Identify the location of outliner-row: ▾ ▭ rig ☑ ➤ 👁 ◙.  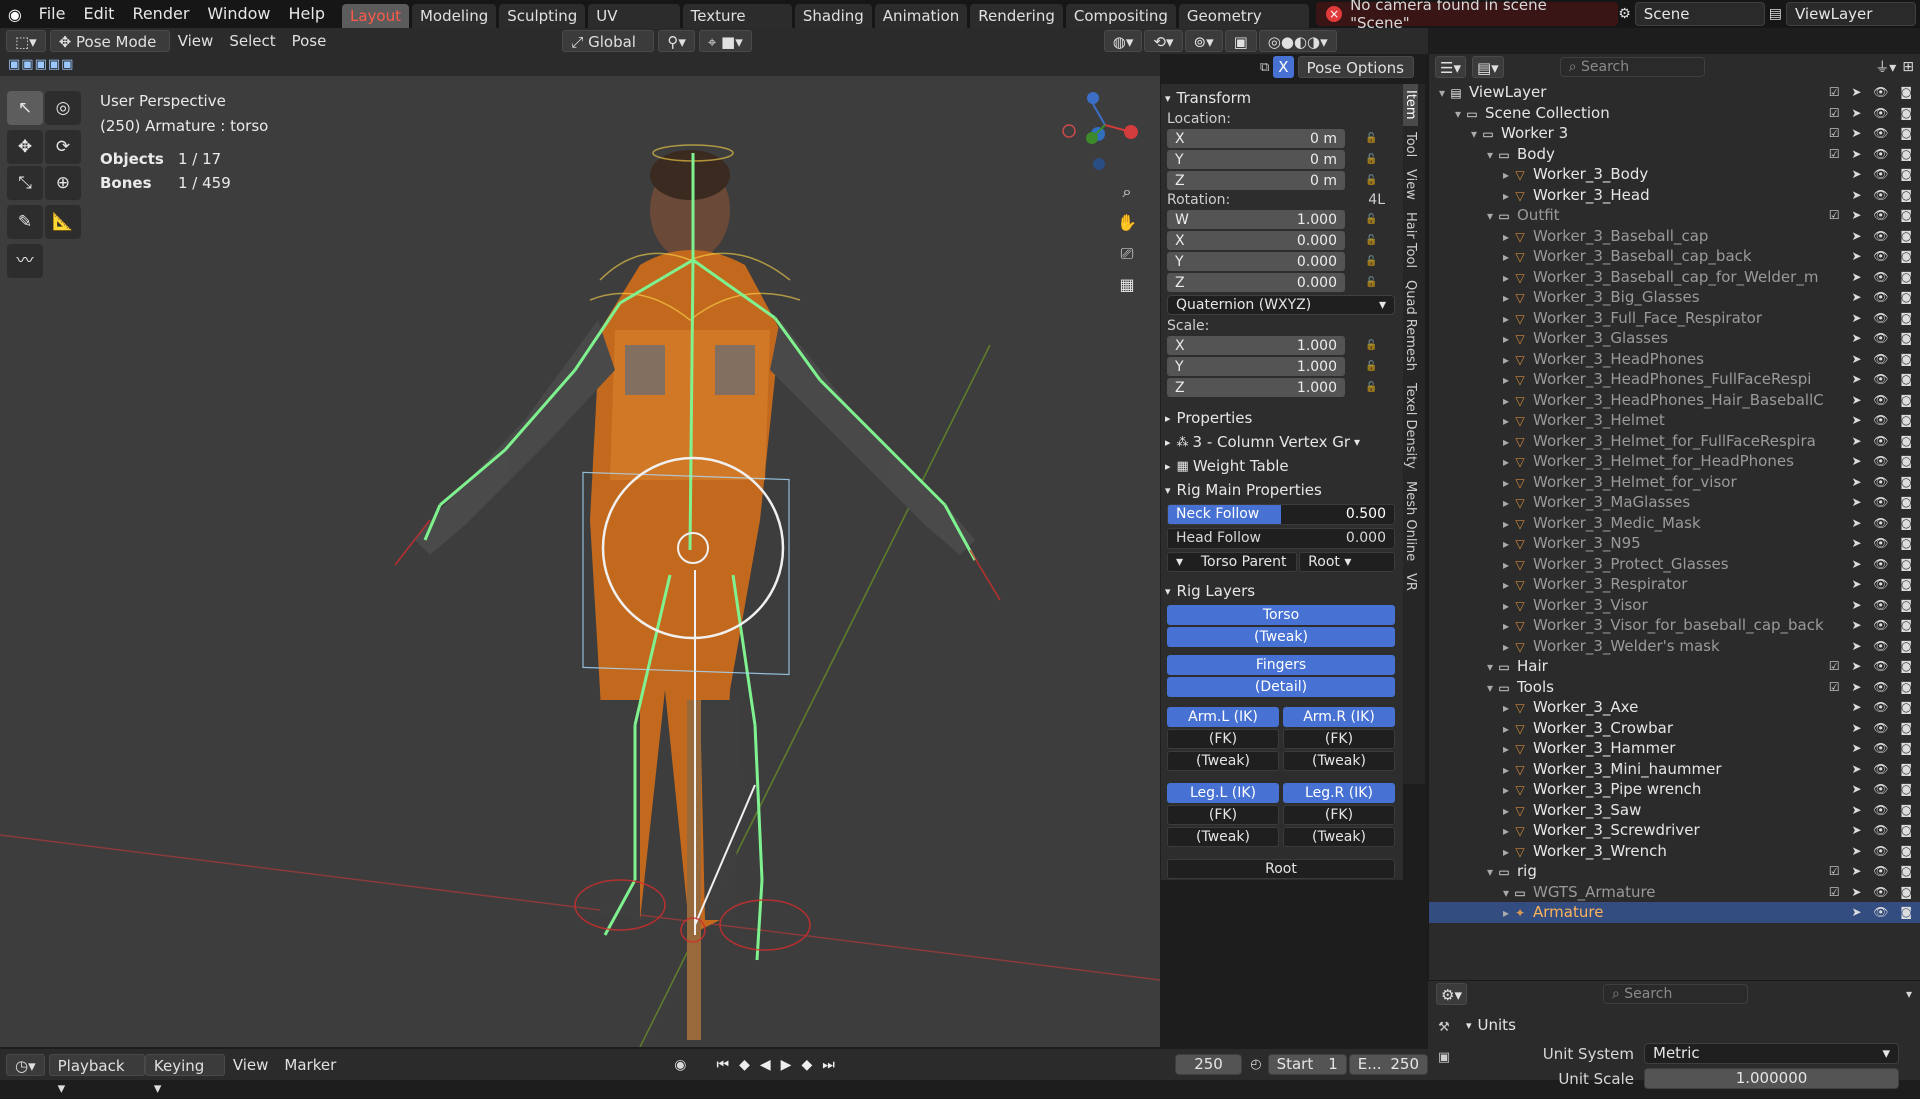
(1674, 871).